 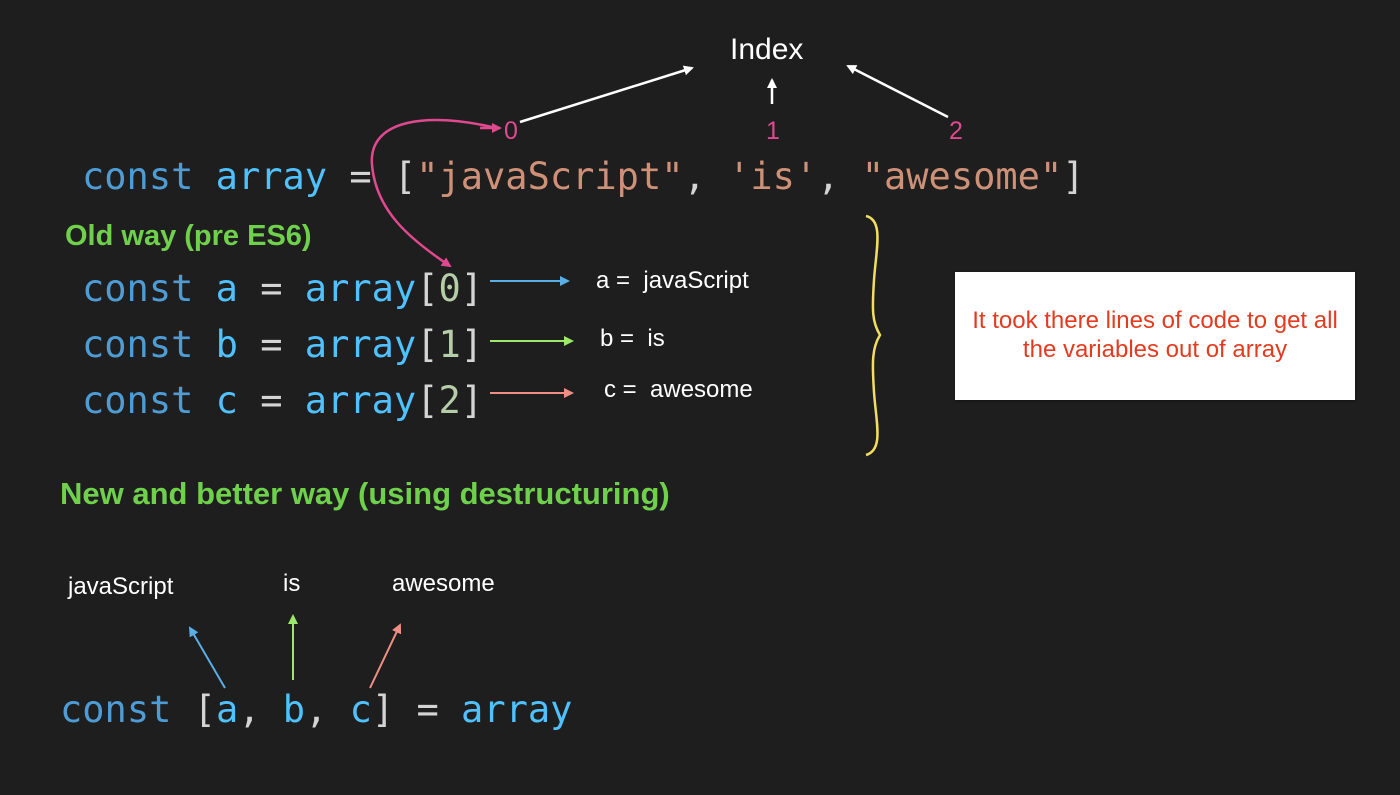 I want to click on destructure-arrow-a, so click(x=207, y=657).